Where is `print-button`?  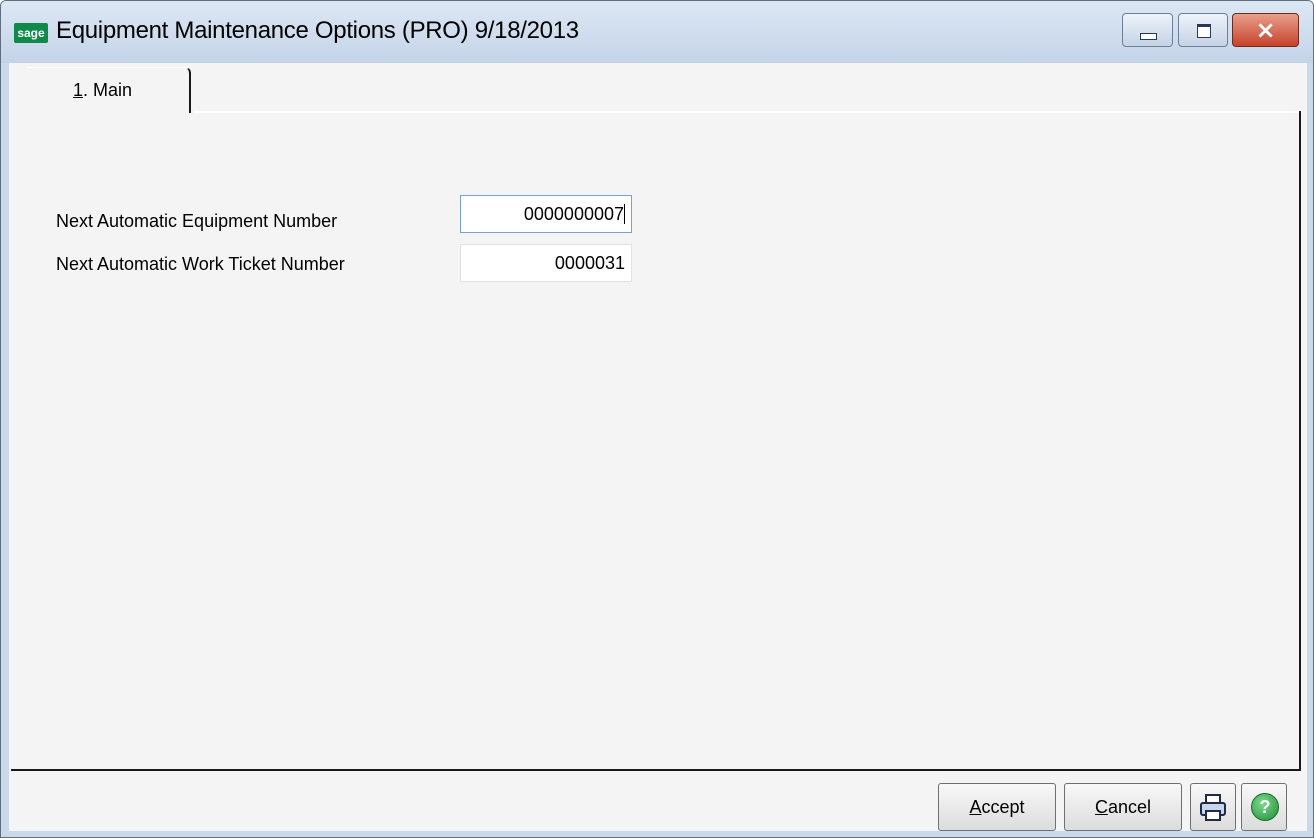
print-button is located at coordinates (1213, 807).